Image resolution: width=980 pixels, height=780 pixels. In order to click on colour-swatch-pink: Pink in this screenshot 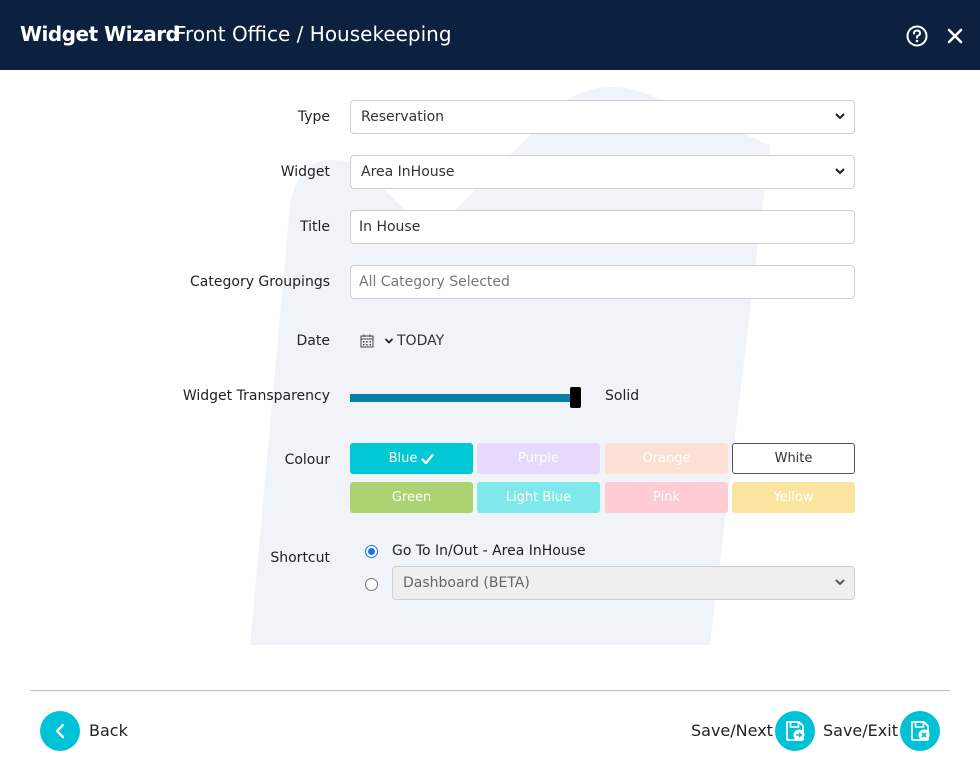, I will do `click(666, 497)`.